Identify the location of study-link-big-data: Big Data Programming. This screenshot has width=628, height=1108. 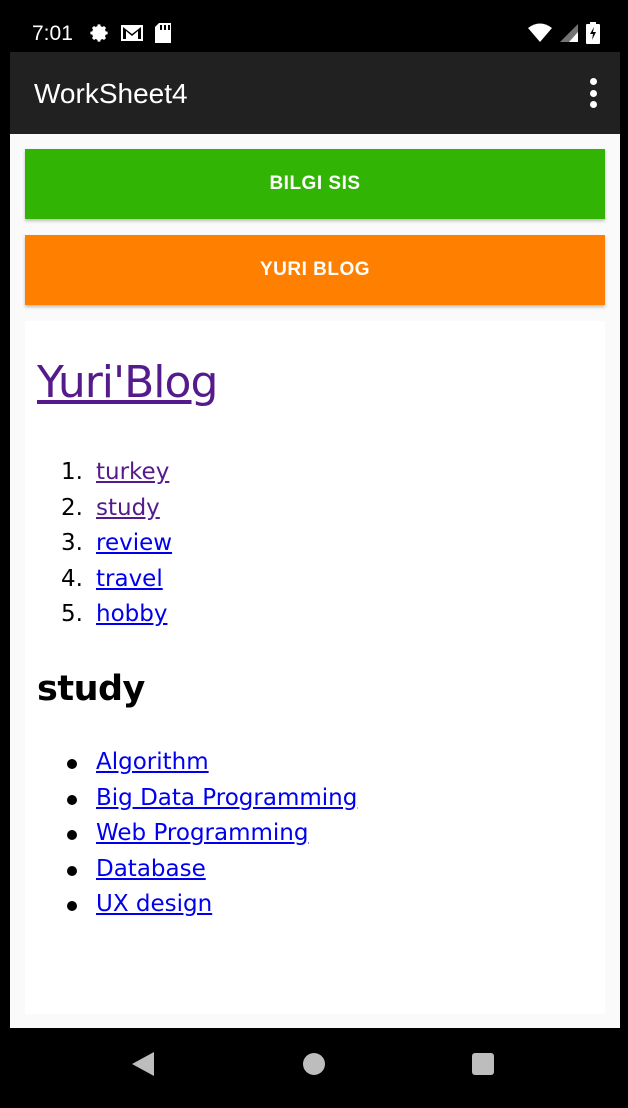
(226, 798).